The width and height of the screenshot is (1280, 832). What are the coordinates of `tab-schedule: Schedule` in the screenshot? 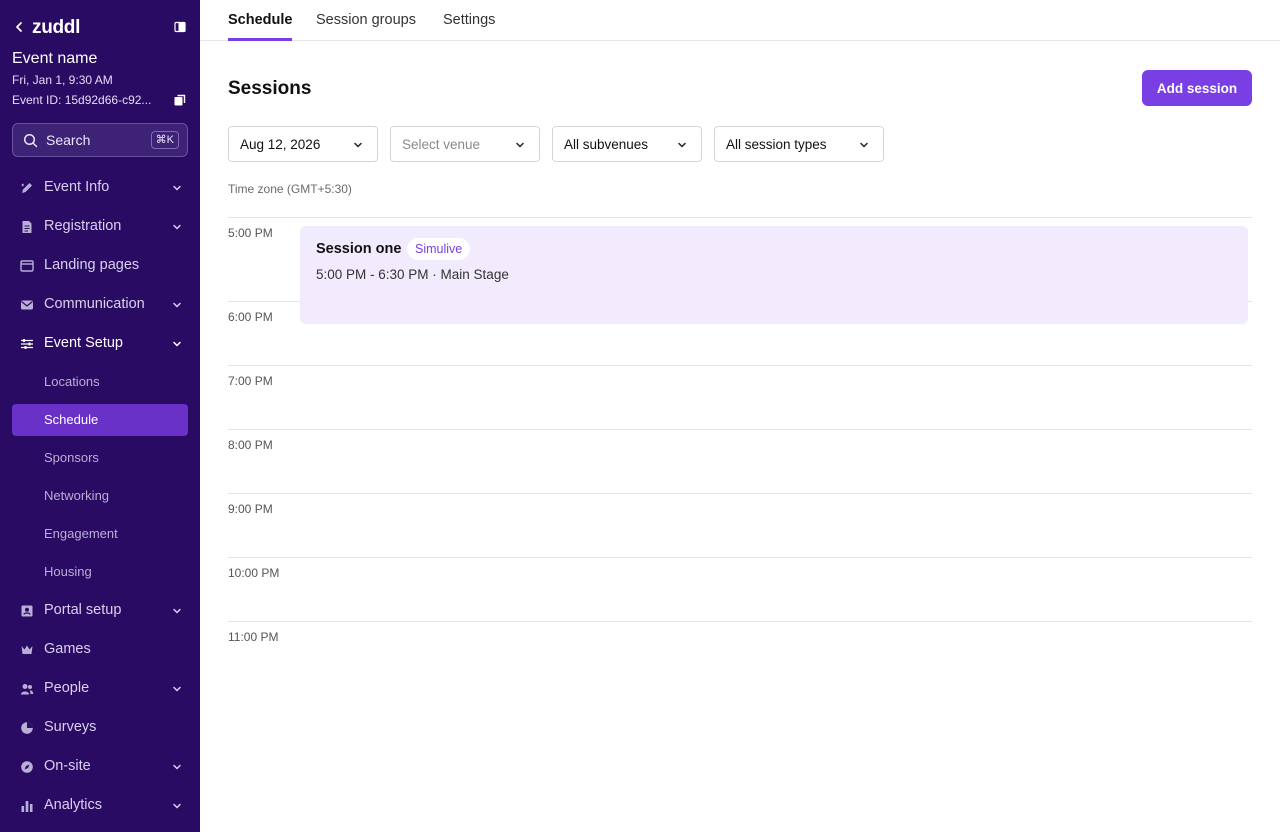 It's located at (260, 26).